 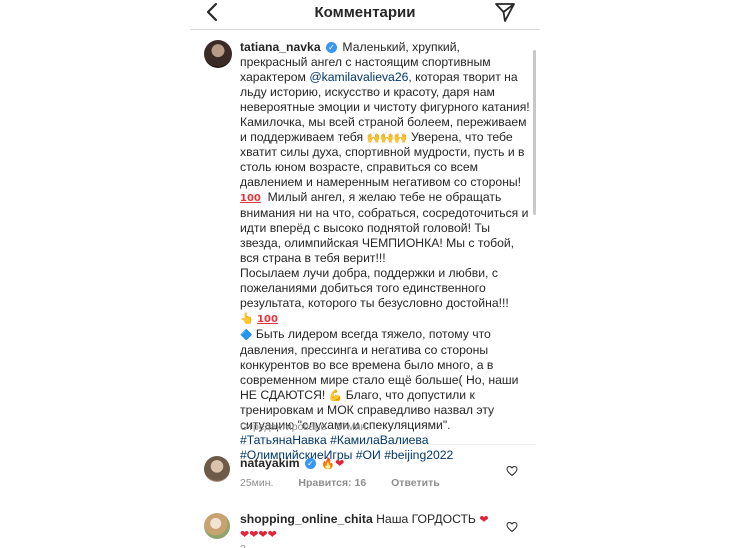 I want to click on caption-time: 17мин., so click(x=352, y=427).